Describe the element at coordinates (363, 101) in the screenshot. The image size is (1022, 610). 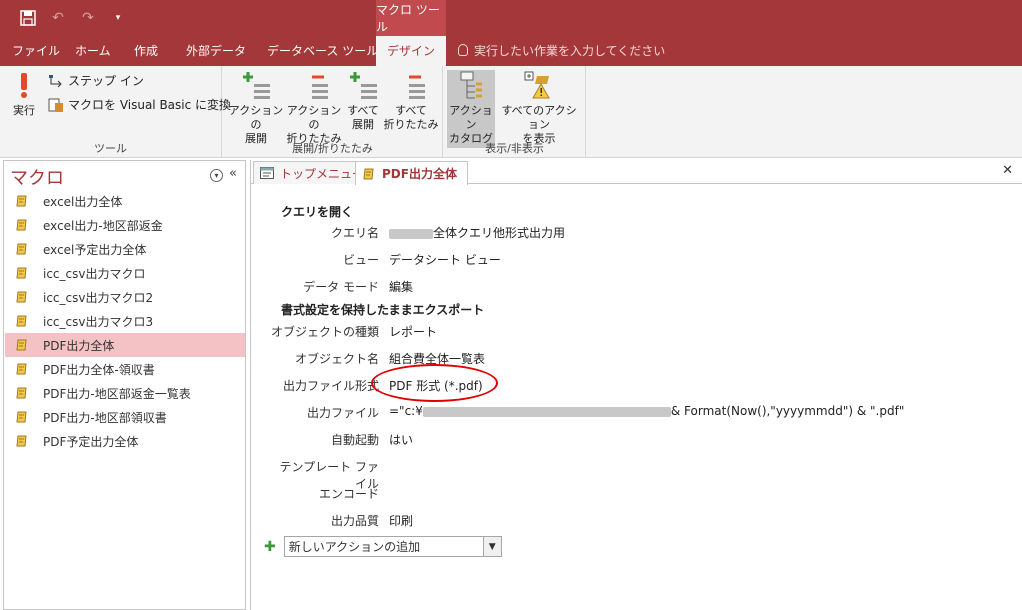
I see `expand-all-button: すべて 展開` at that location.